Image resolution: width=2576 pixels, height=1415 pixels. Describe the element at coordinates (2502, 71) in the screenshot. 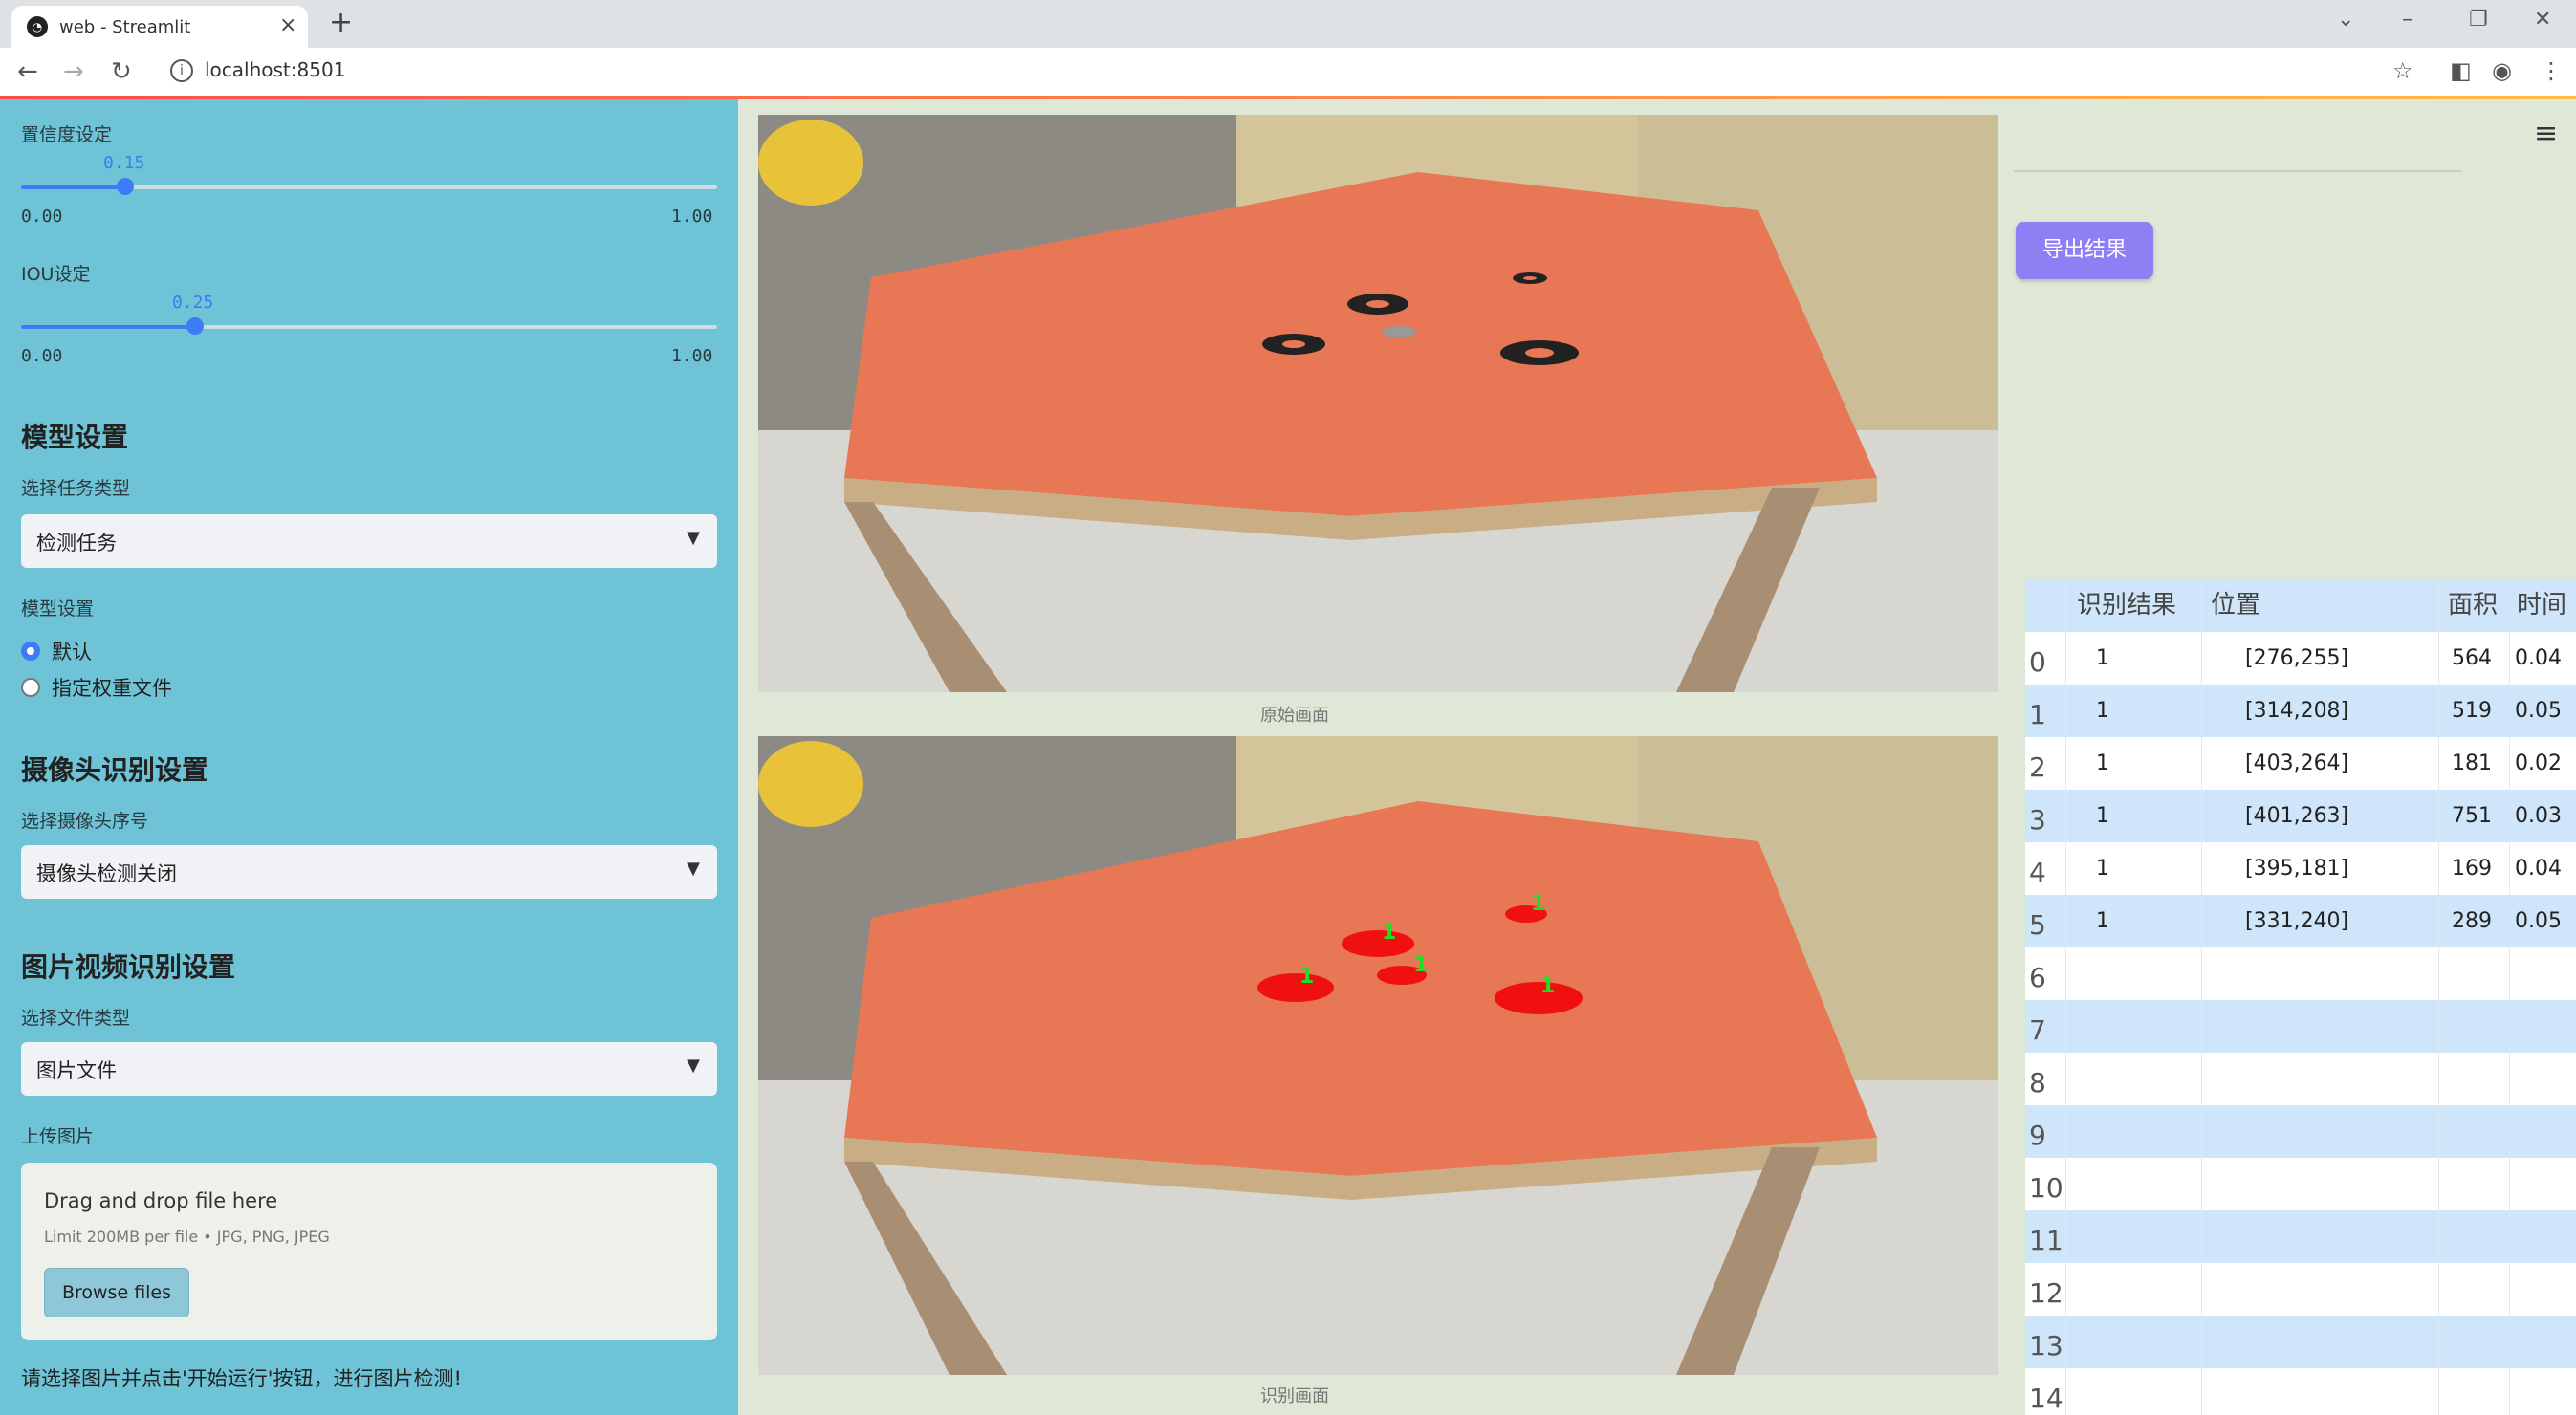

I see `profile-avatar-icon: ◉` at that location.